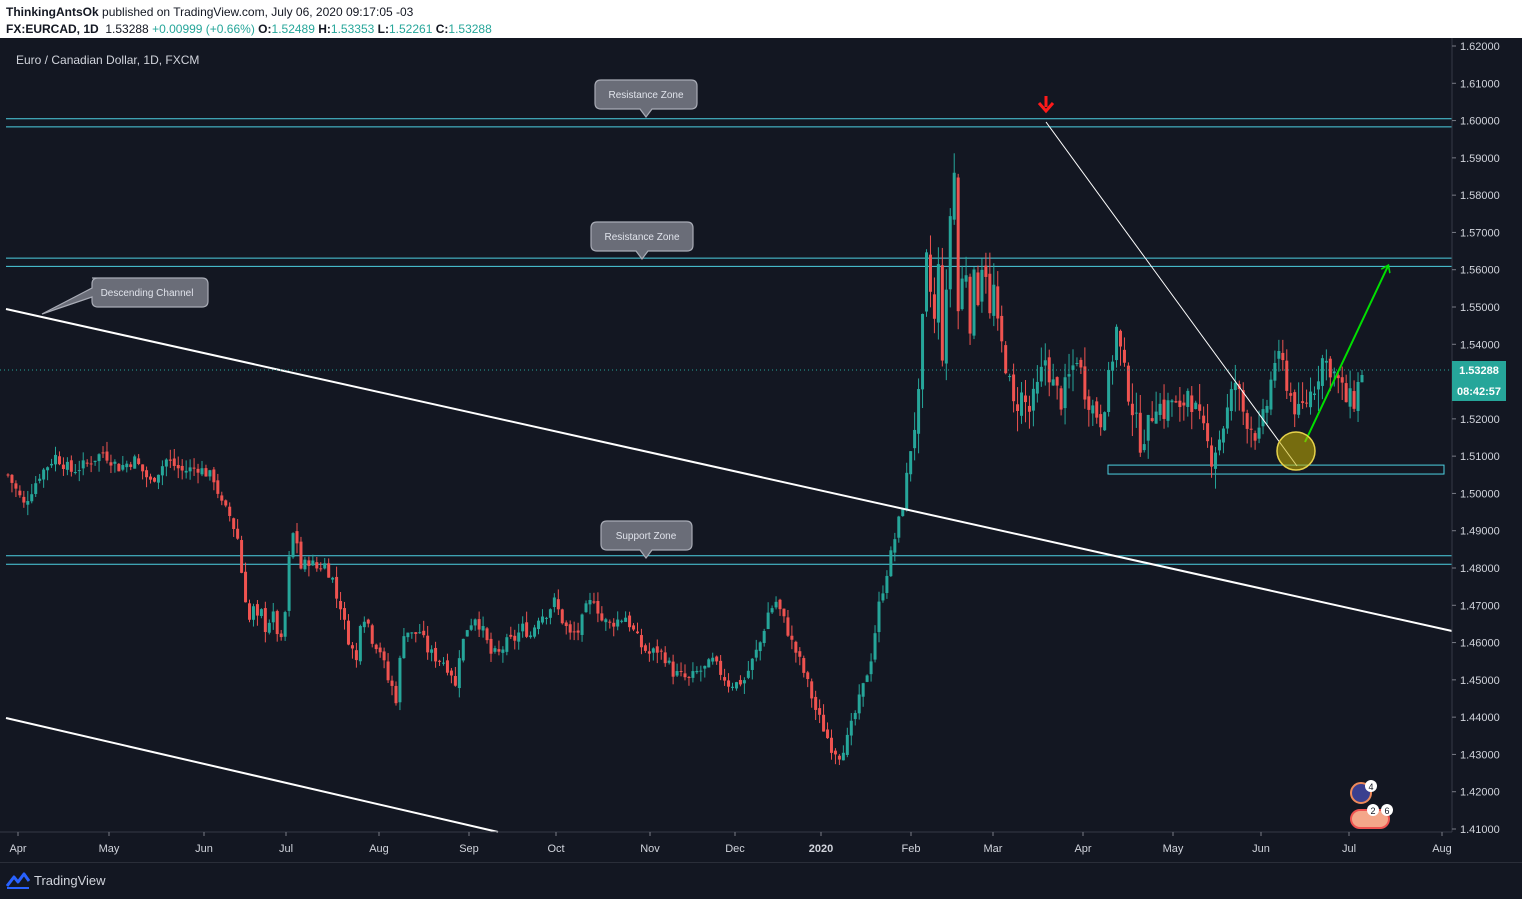 Image resolution: width=1522 pixels, height=899 pixels. Describe the element at coordinates (203, 29) in the screenshot. I see `price-change: +0.00999 (+0.66%)` at that location.